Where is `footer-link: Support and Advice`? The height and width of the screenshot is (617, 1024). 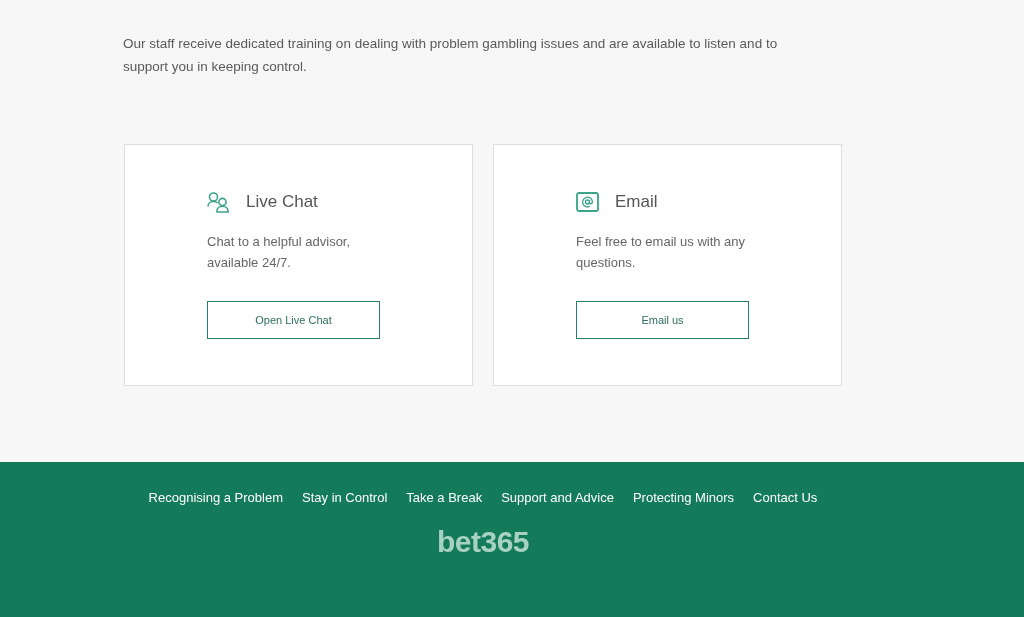
footer-link: Support and Advice is located at coordinates (557, 498).